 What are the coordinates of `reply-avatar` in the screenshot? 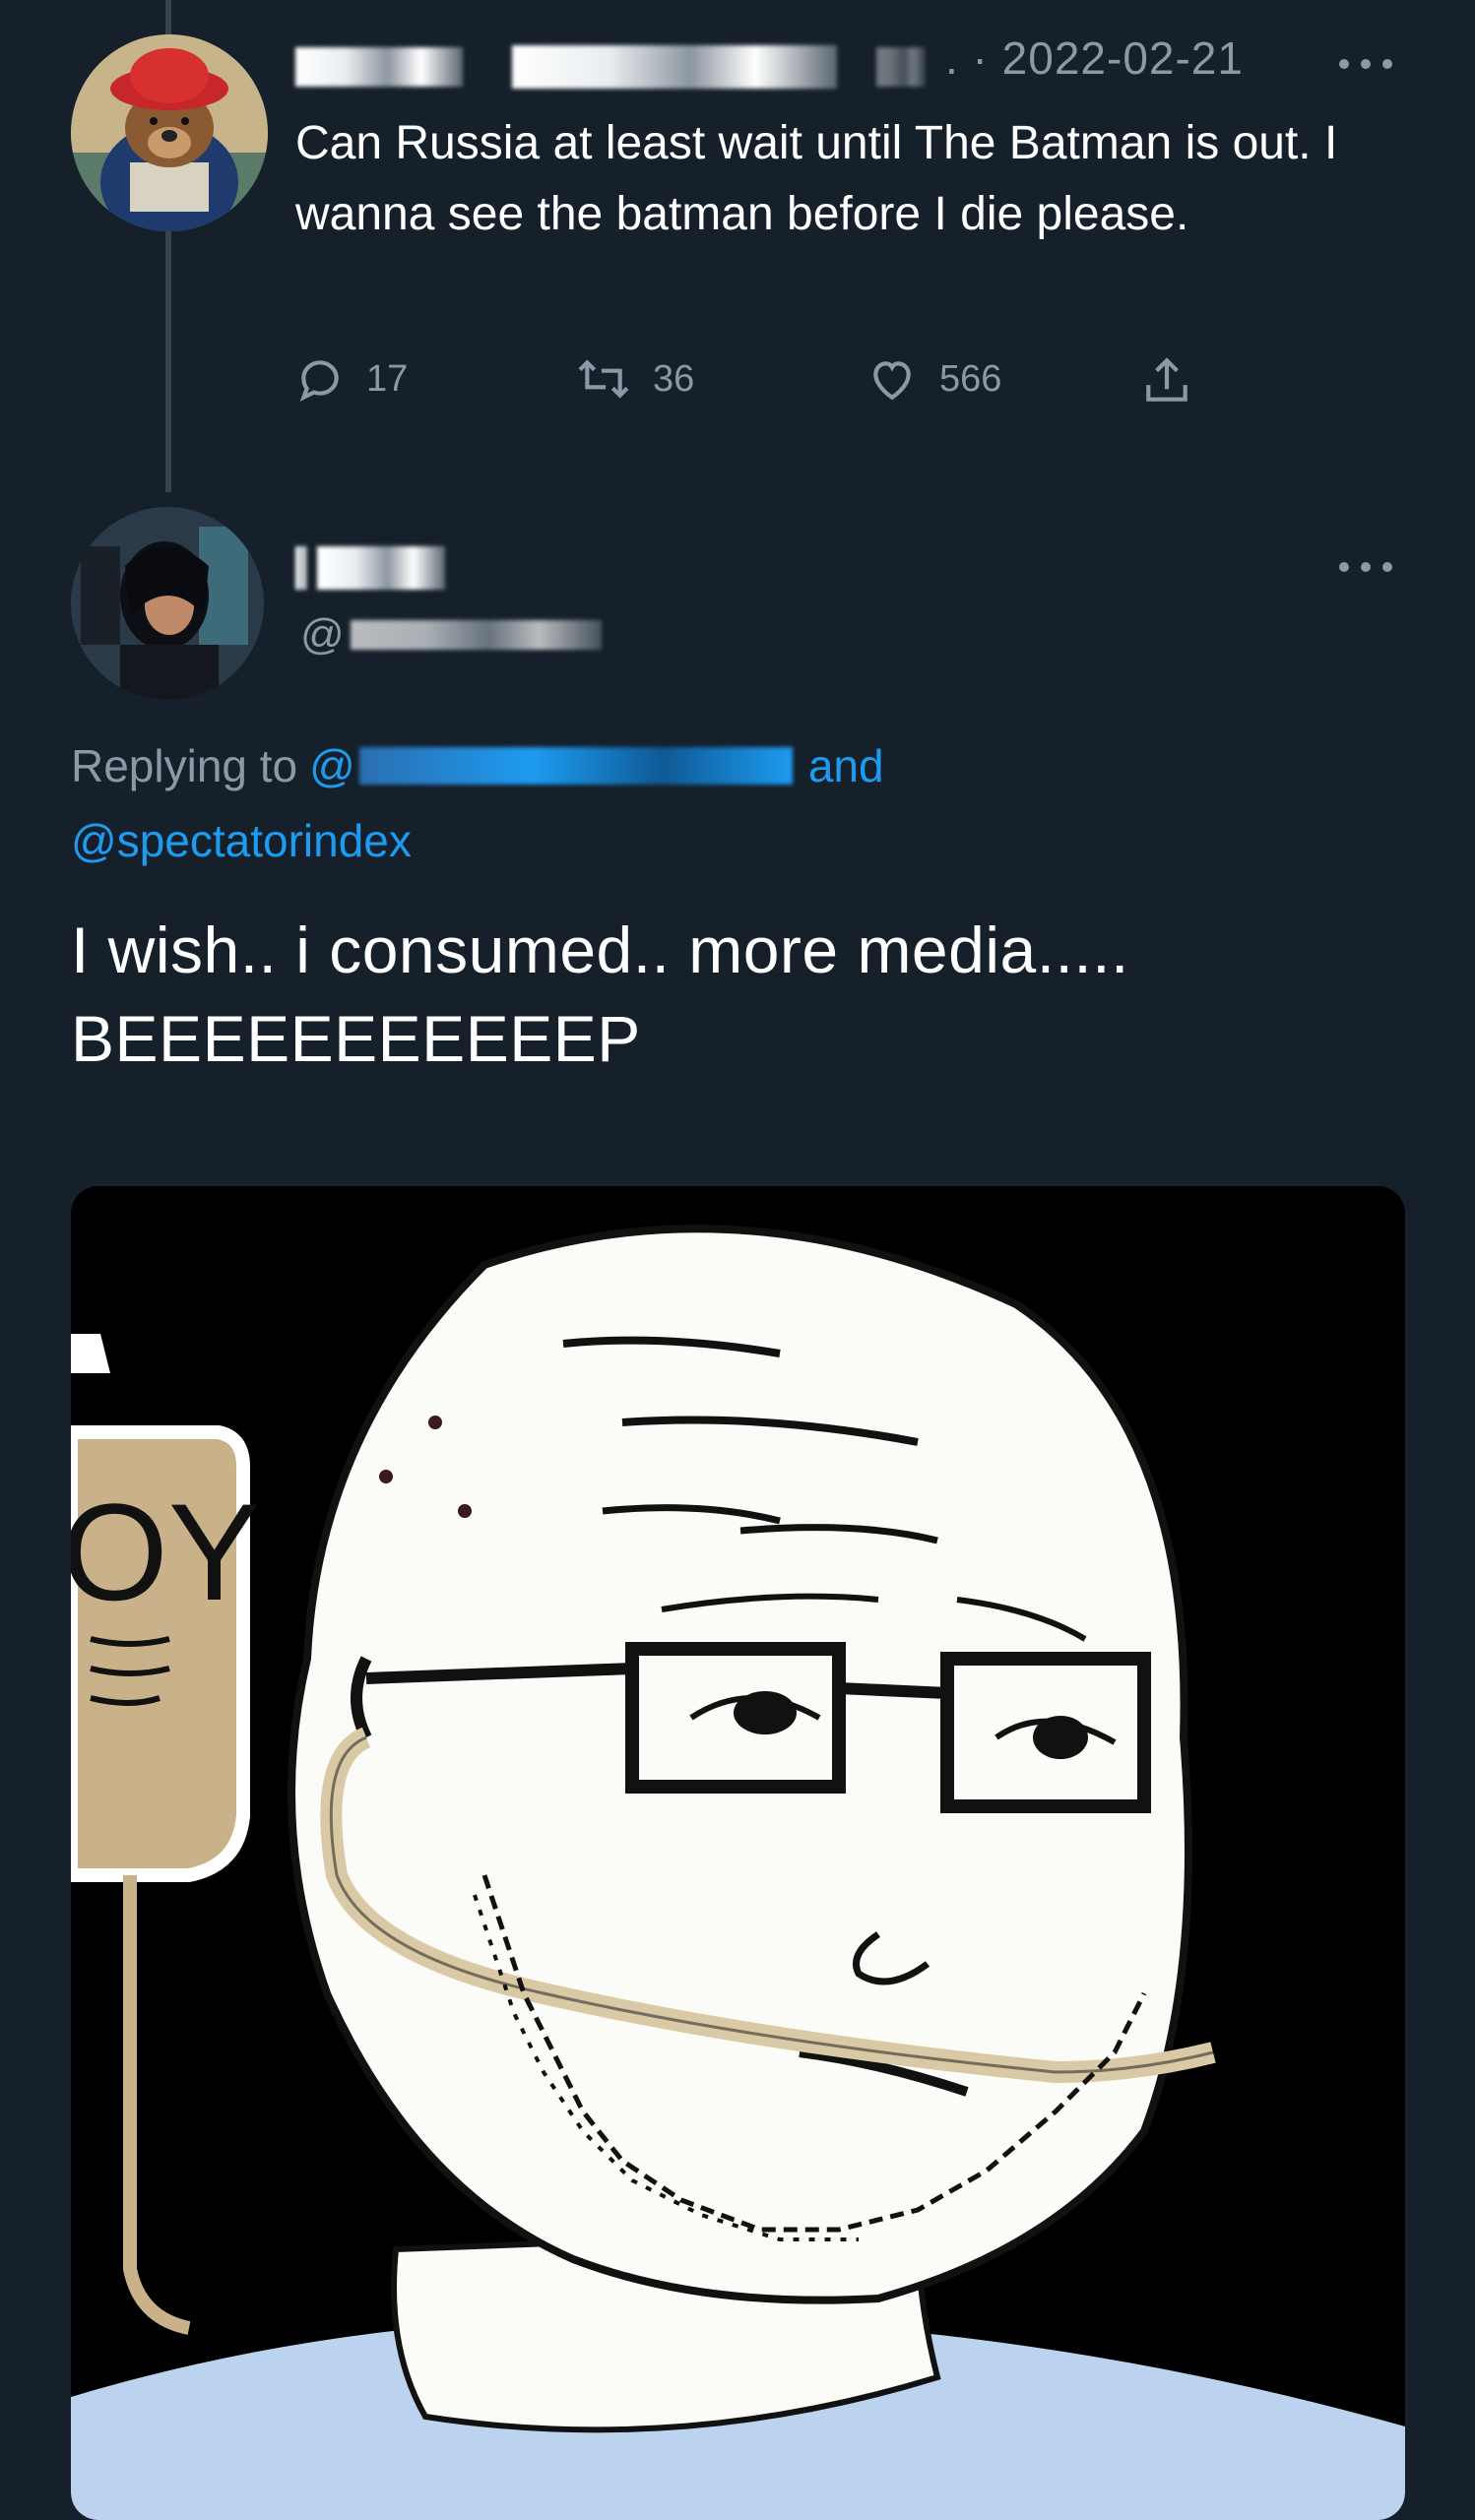 It's located at (167, 603).